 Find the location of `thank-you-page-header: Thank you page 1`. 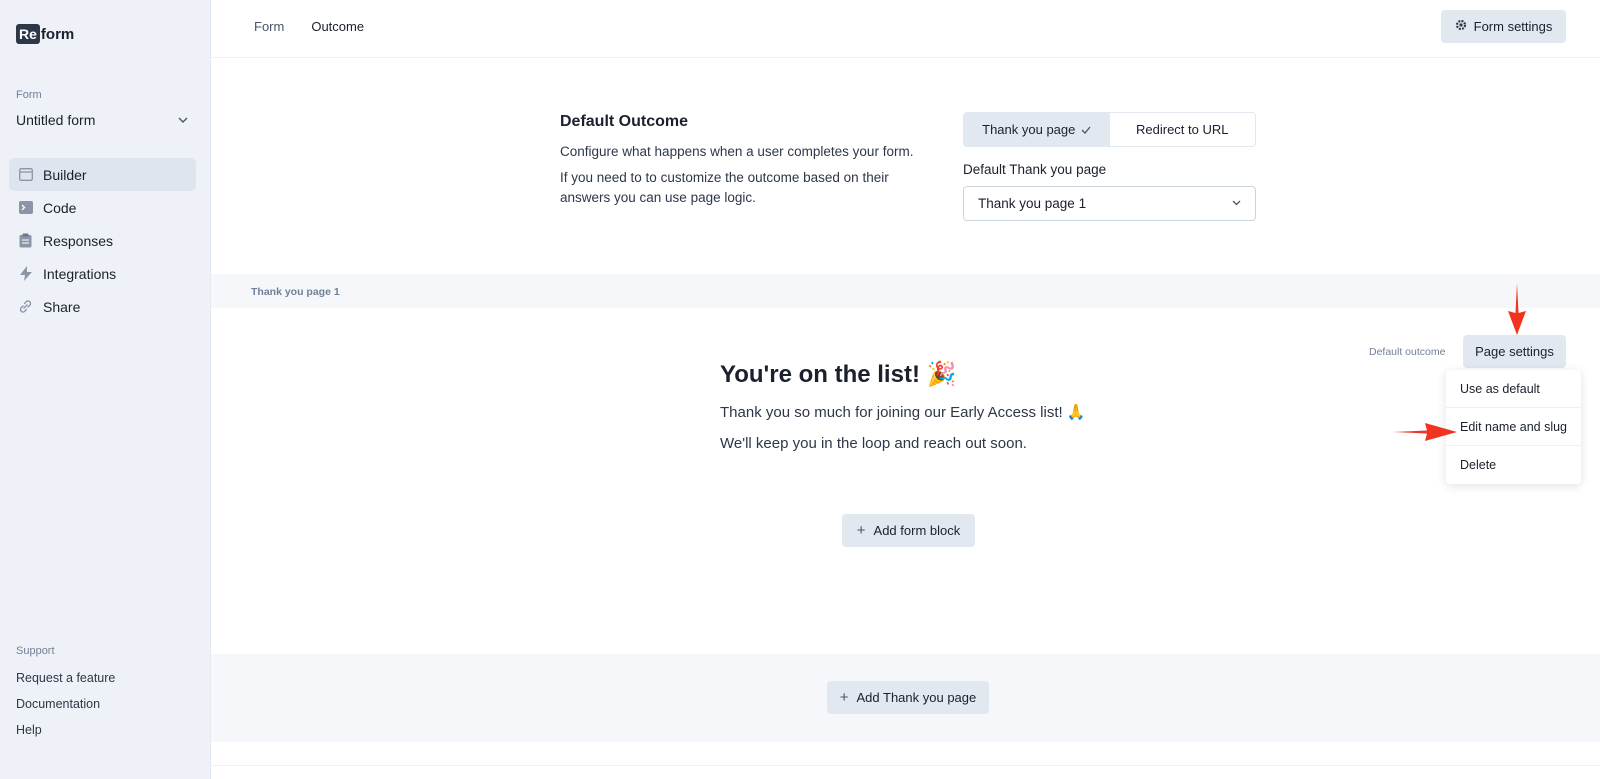

thank-you-page-header: Thank you page 1 is located at coordinates (905, 291).